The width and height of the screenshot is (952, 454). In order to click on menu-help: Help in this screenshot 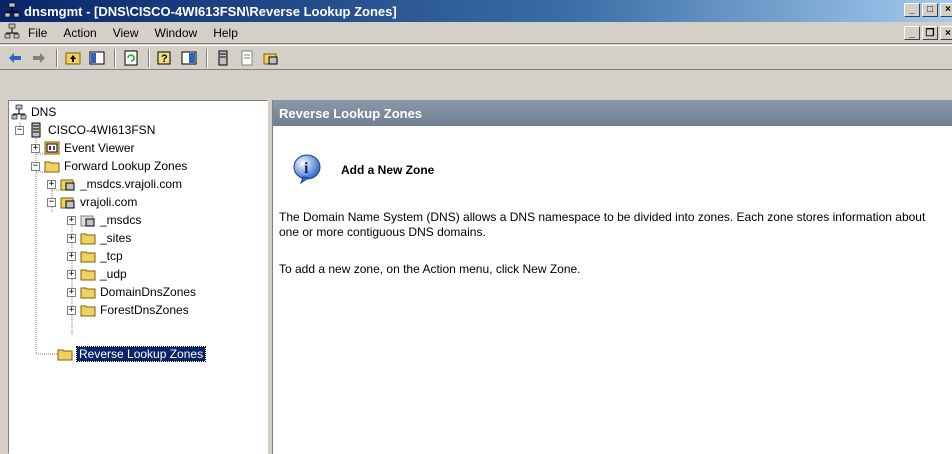, I will do `click(225, 33)`.